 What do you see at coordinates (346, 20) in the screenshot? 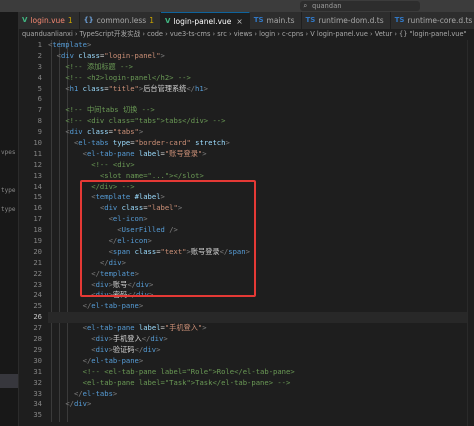
I see `editor-tab: TS runtime-dom.d.ts` at bounding box center [346, 20].